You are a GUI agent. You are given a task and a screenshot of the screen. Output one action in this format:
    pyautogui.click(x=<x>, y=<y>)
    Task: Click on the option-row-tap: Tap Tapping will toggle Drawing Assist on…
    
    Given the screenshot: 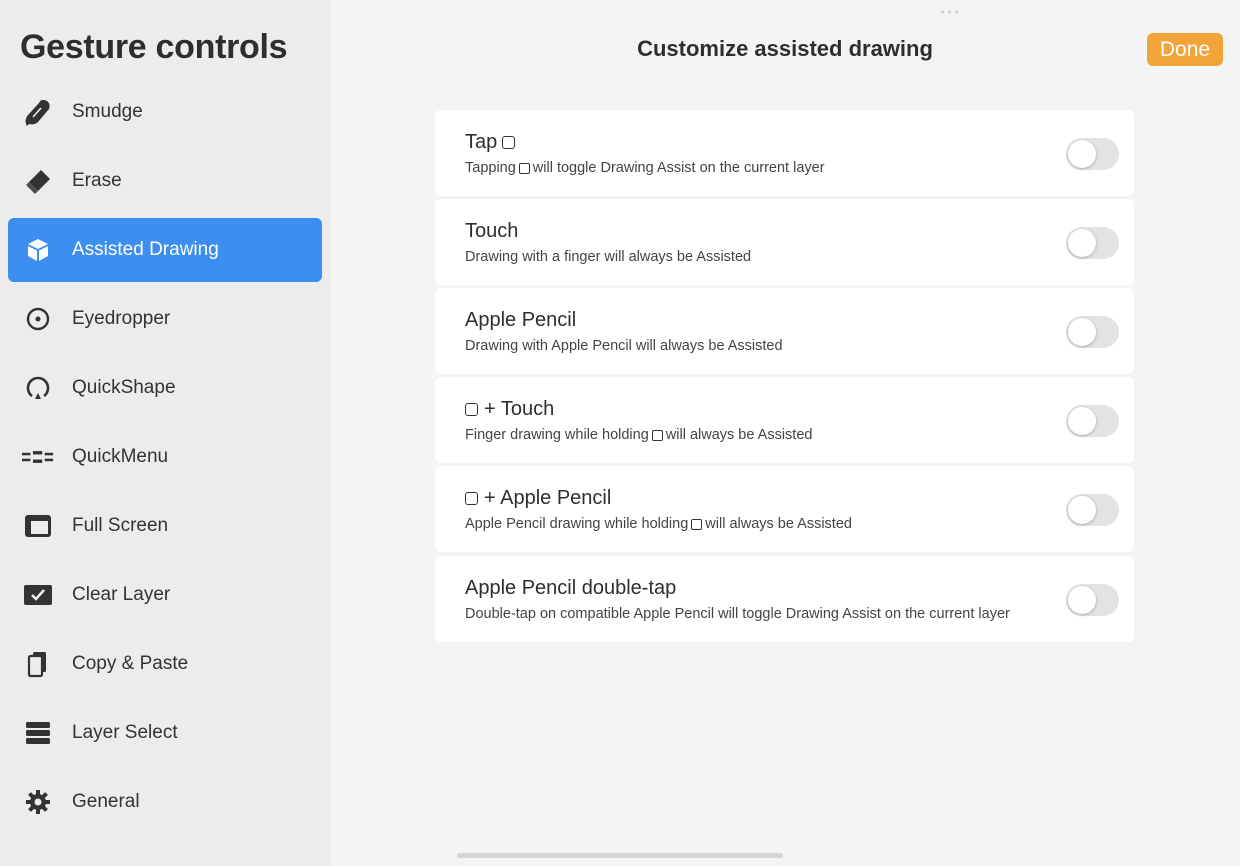 What is the action you would take?
    pyautogui.click(x=784, y=153)
    